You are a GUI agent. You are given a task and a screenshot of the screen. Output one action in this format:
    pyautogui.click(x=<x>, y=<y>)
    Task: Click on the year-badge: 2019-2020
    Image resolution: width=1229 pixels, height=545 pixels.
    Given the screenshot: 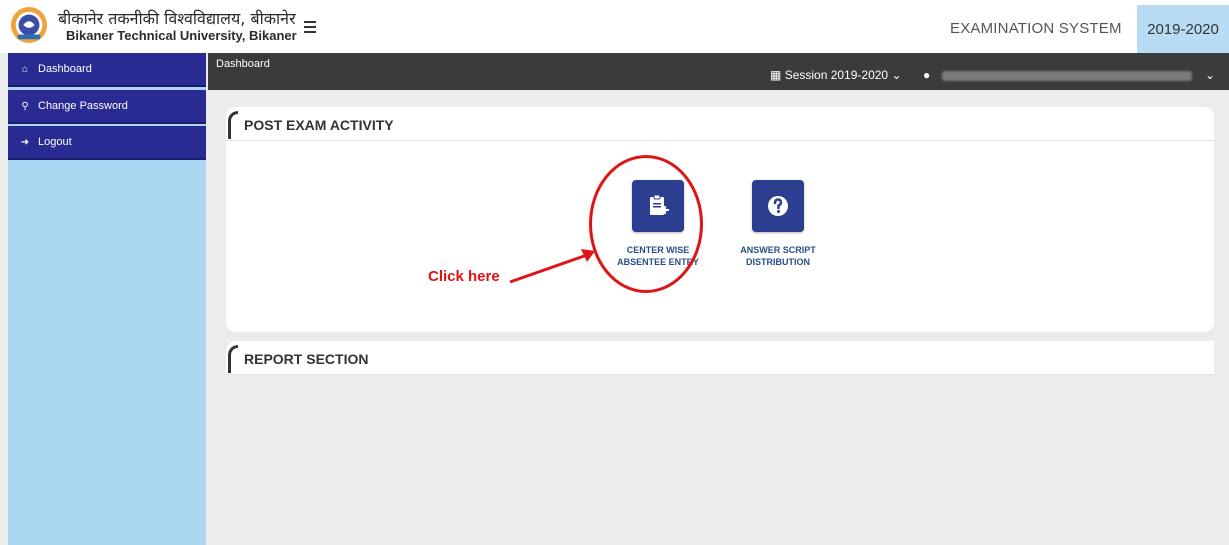 What is the action you would take?
    pyautogui.click(x=1183, y=29)
    